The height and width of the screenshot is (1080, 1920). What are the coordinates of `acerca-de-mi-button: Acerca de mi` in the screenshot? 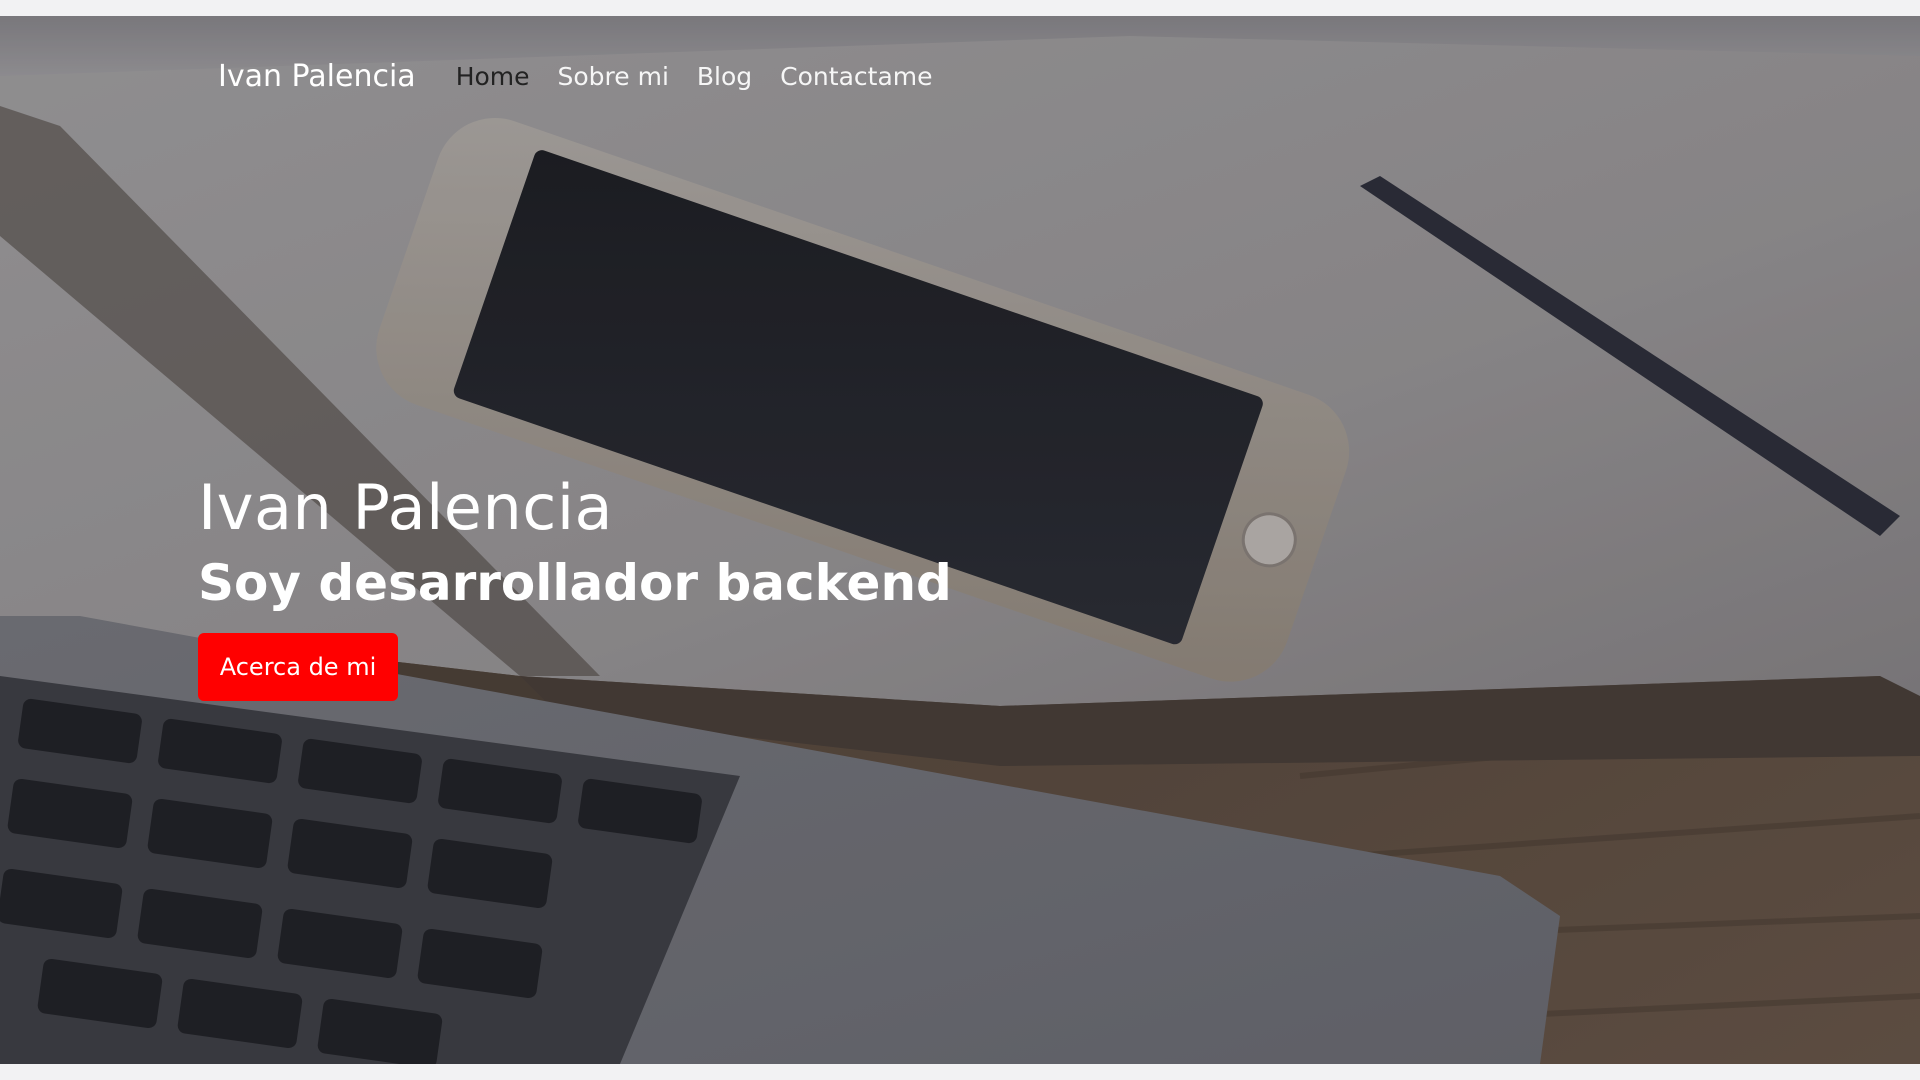 It's located at (298, 667).